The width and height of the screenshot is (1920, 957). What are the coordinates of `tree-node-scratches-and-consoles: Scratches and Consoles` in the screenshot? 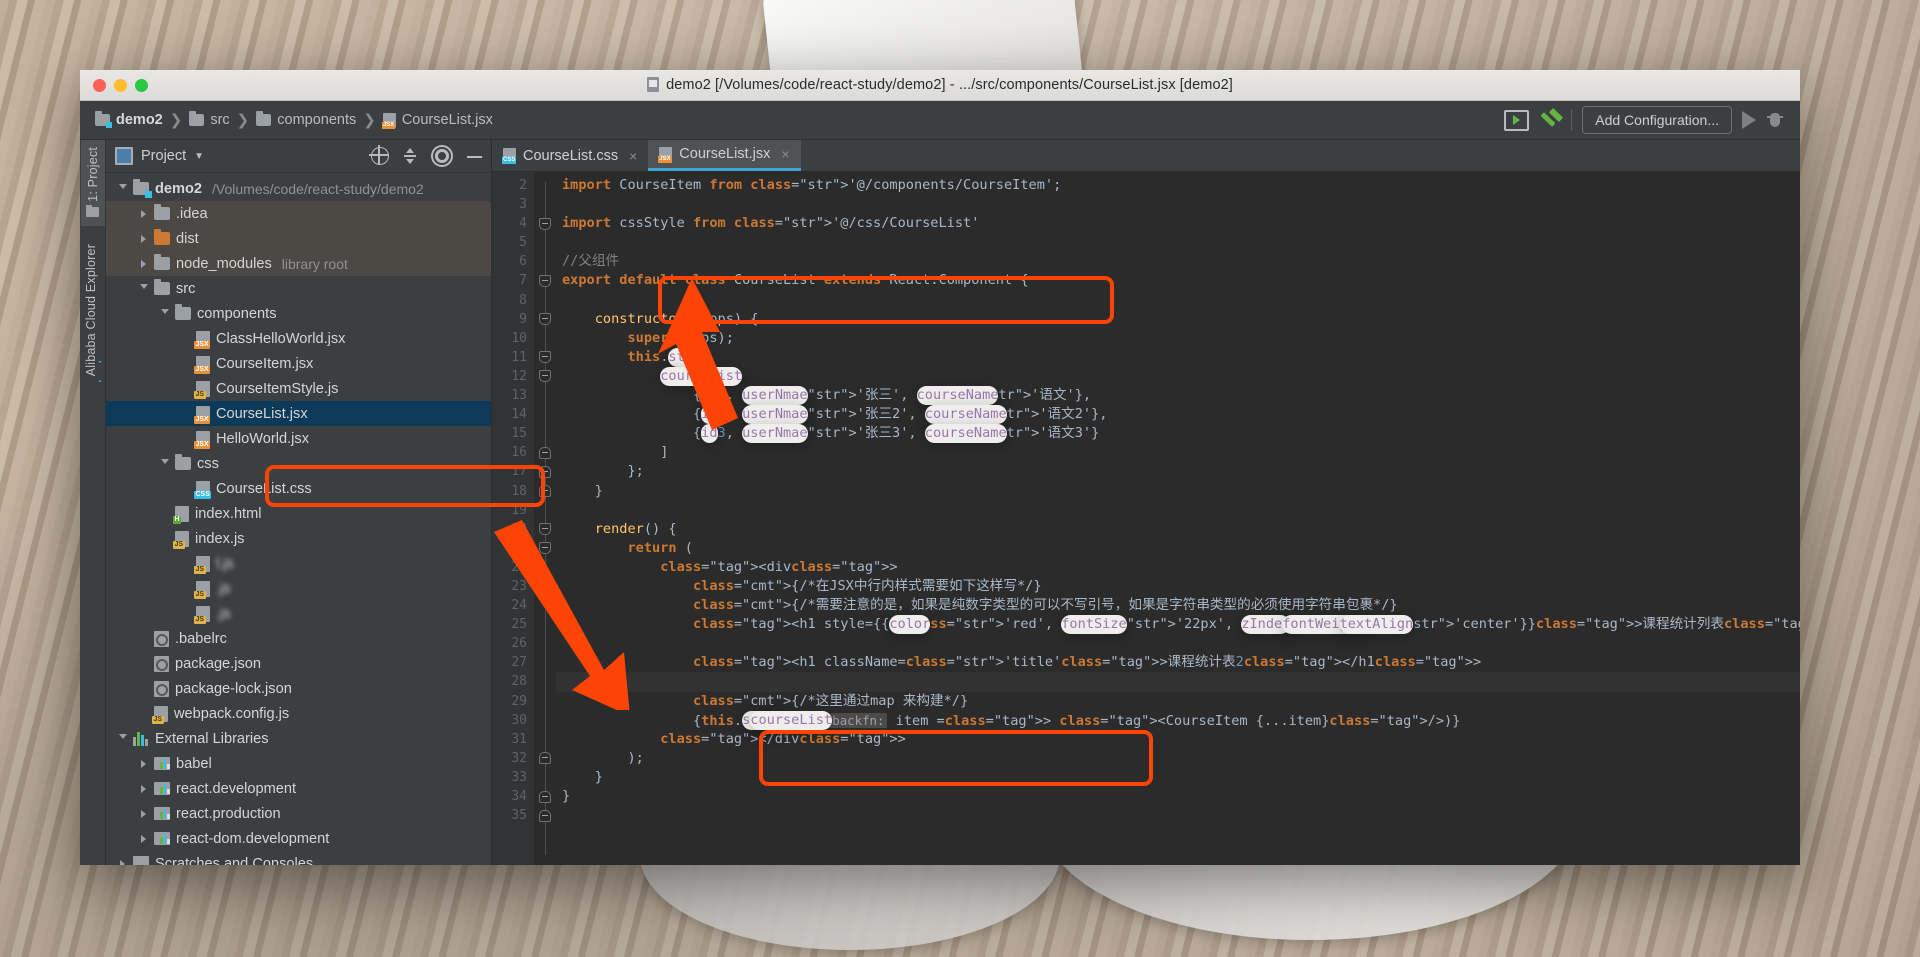 It's located at (298, 858).